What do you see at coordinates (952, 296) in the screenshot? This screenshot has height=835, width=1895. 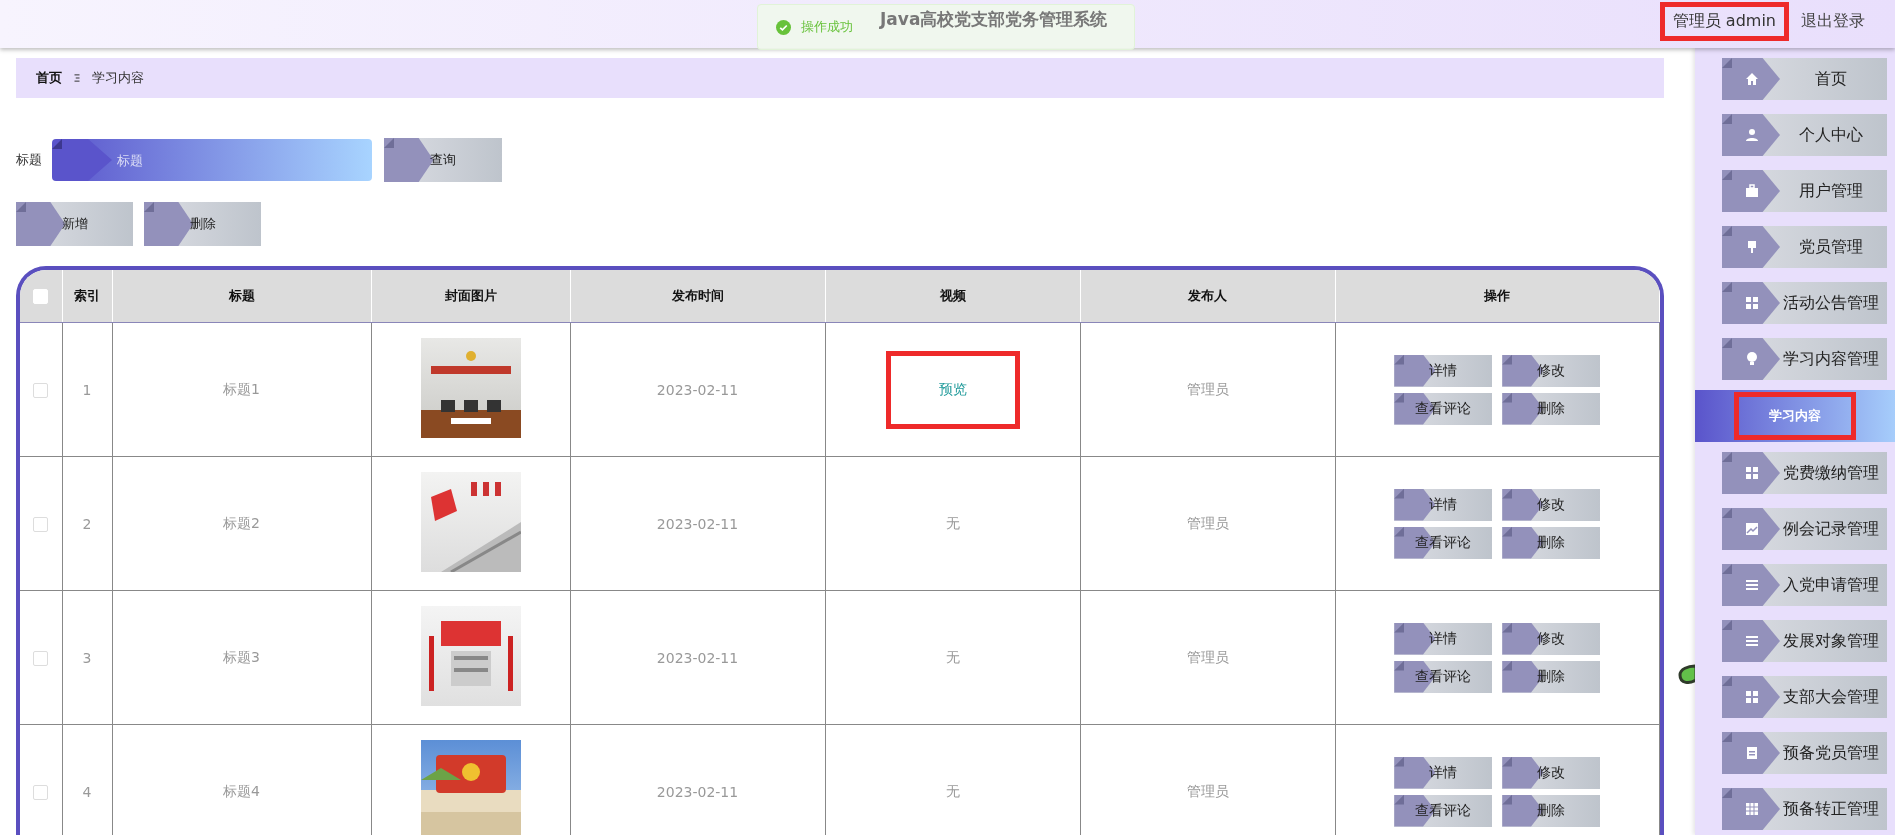 I see `column-header: 视频` at bounding box center [952, 296].